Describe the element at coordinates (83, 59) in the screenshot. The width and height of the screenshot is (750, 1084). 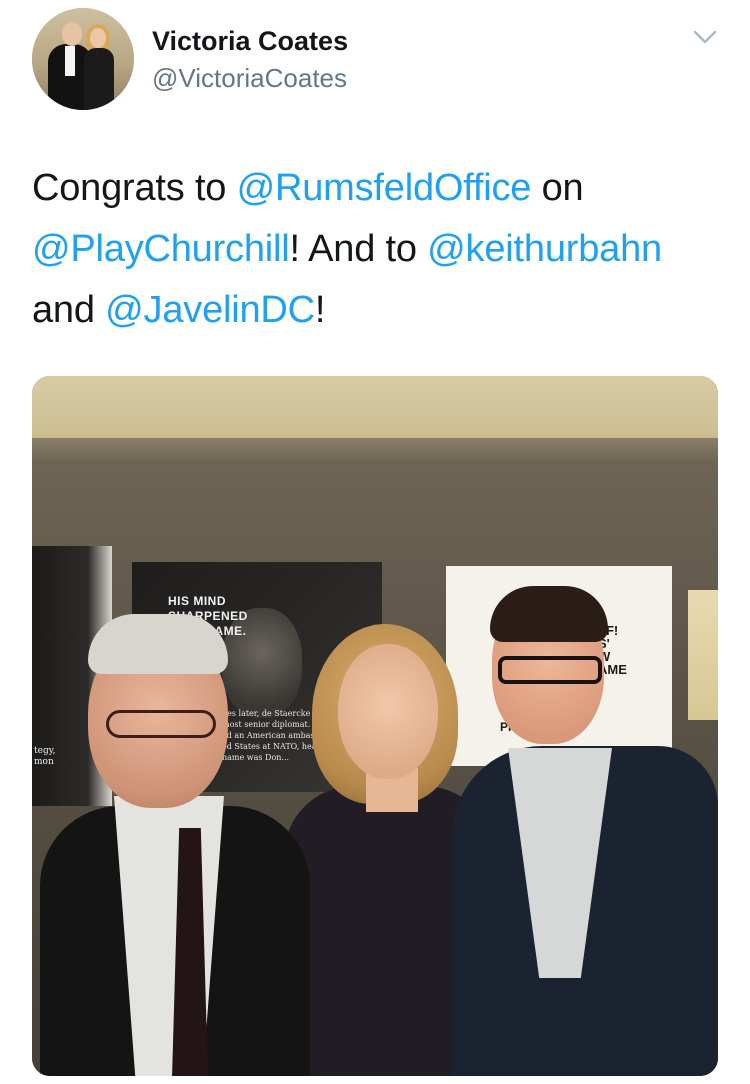
I see `avatar` at that location.